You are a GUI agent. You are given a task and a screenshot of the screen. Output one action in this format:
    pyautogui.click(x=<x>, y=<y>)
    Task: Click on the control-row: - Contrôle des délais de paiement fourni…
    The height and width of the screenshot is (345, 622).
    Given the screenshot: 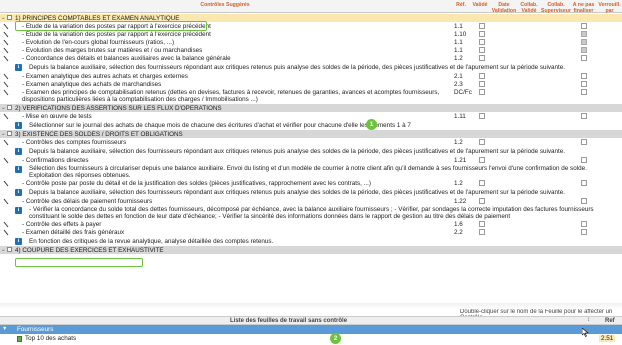 What is the action you would take?
    pyautogui.click(x=311, y=201)
    